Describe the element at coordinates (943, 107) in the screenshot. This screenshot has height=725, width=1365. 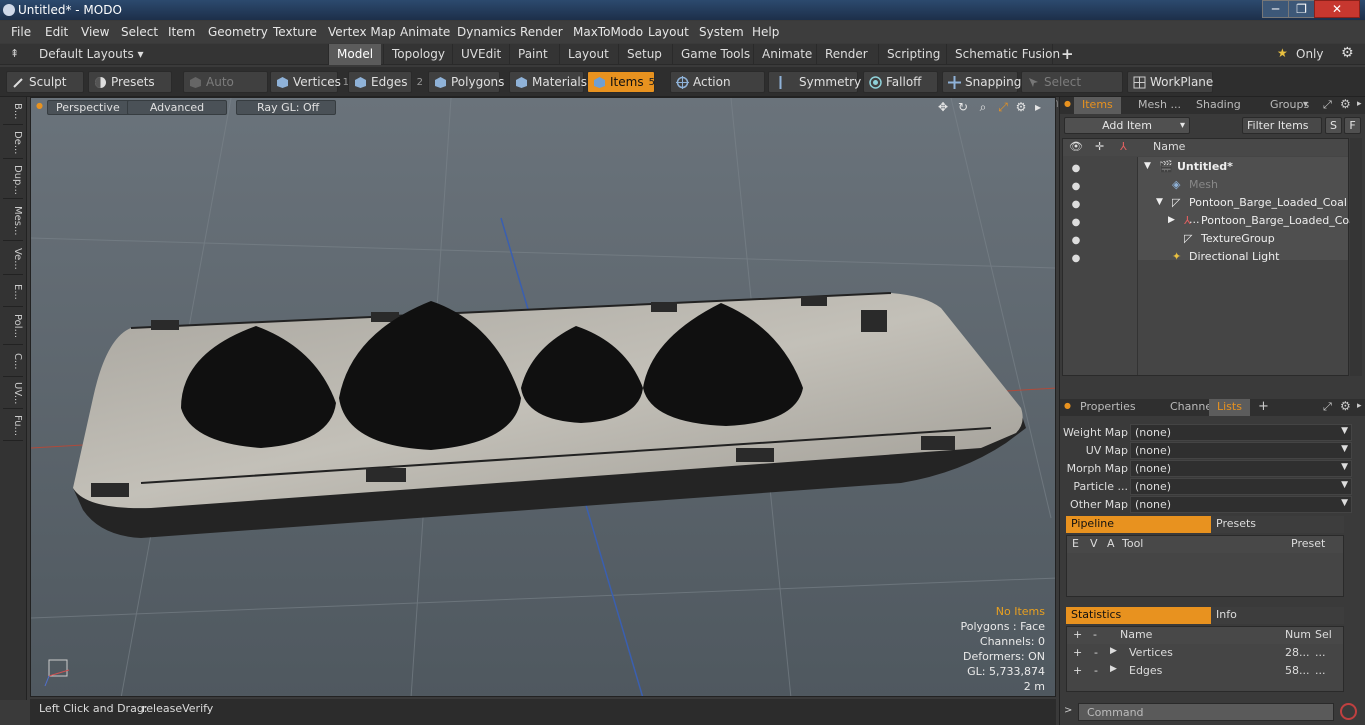
I see `move-view-icon: ✥` at that location.